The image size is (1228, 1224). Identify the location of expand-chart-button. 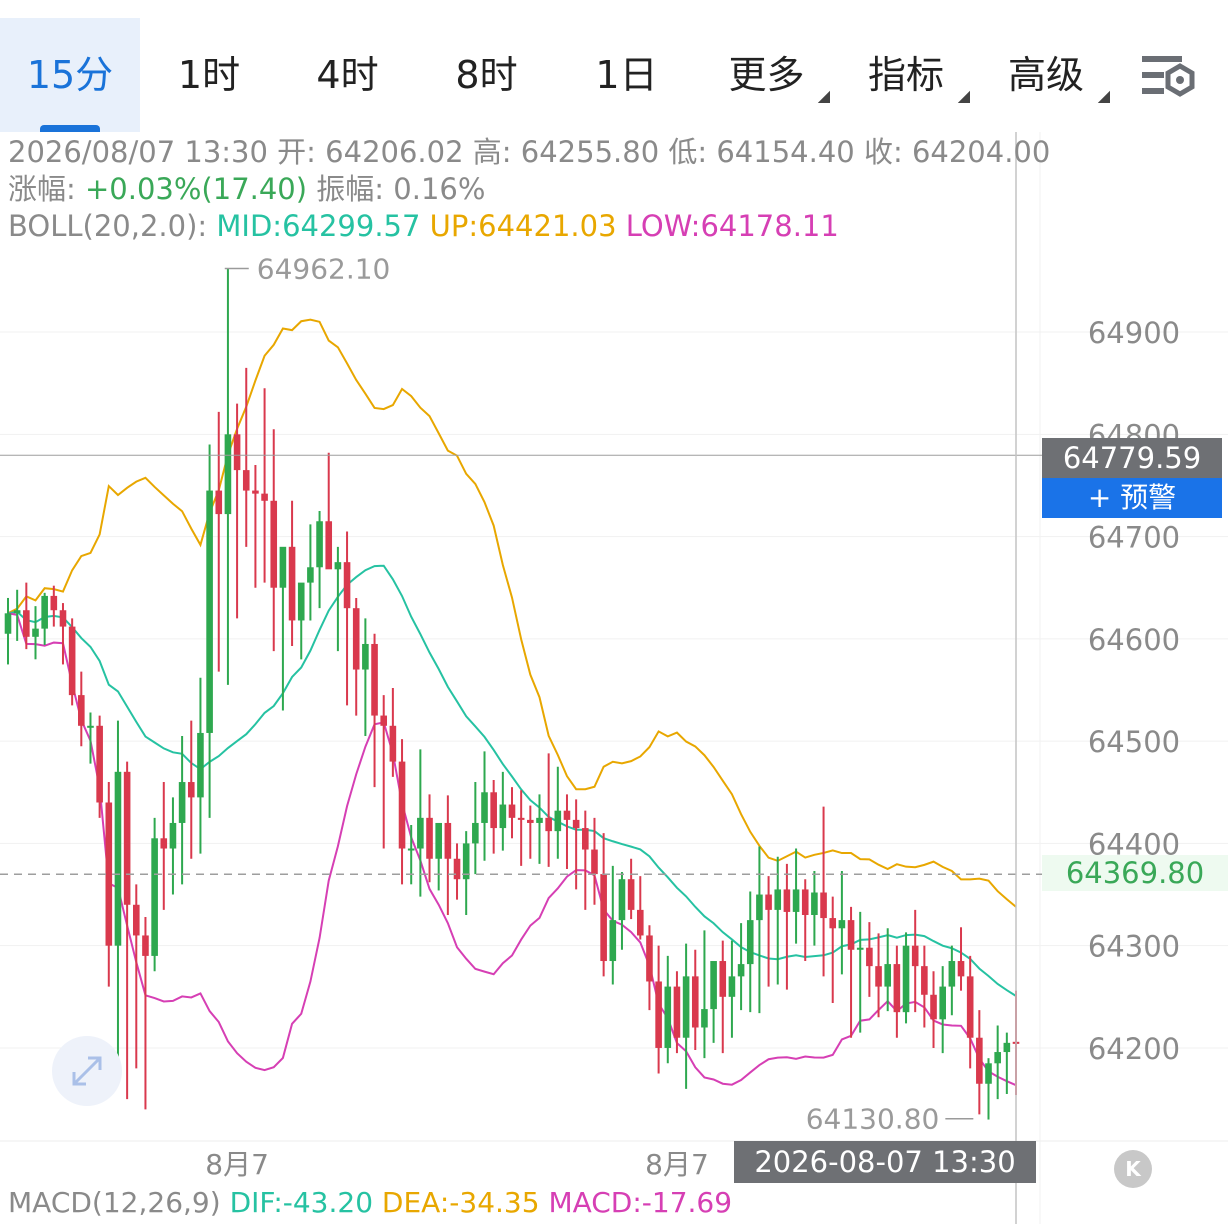
(87, 1071).